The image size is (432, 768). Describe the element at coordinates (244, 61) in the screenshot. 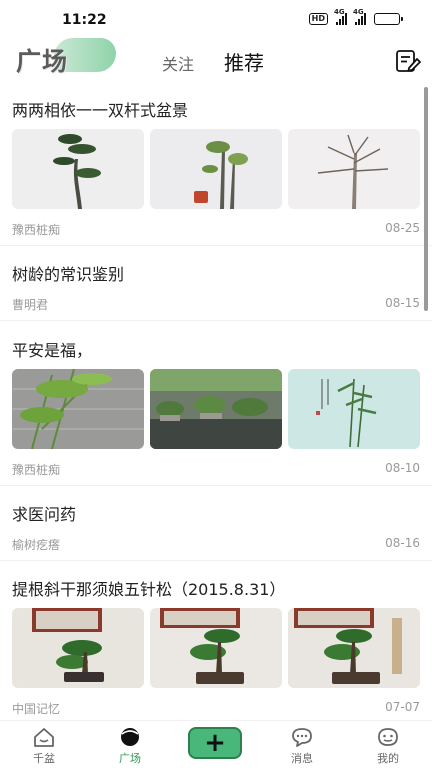

I see `tab-recommend: 推荐` at that location.